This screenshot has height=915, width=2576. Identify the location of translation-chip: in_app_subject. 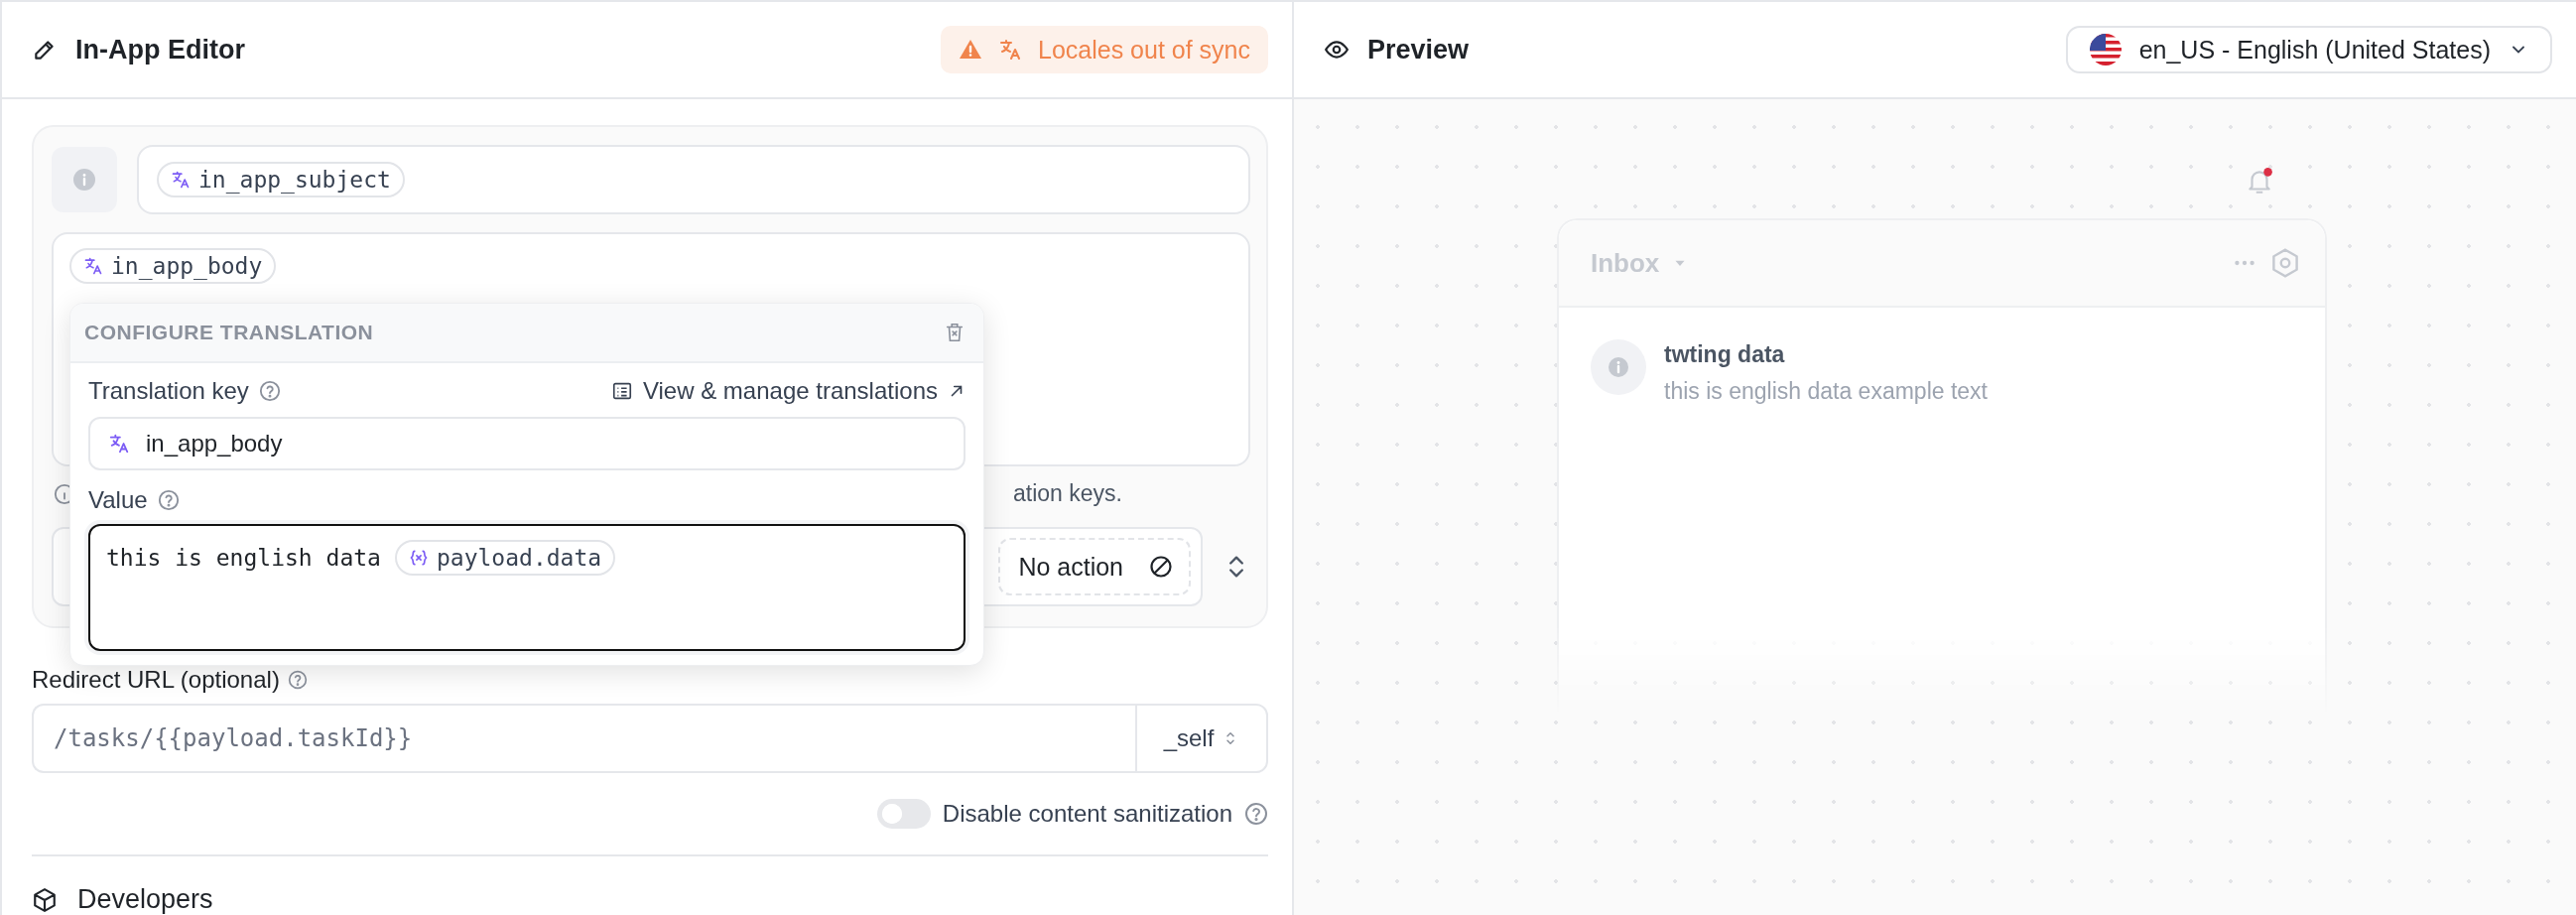
(281, 179).